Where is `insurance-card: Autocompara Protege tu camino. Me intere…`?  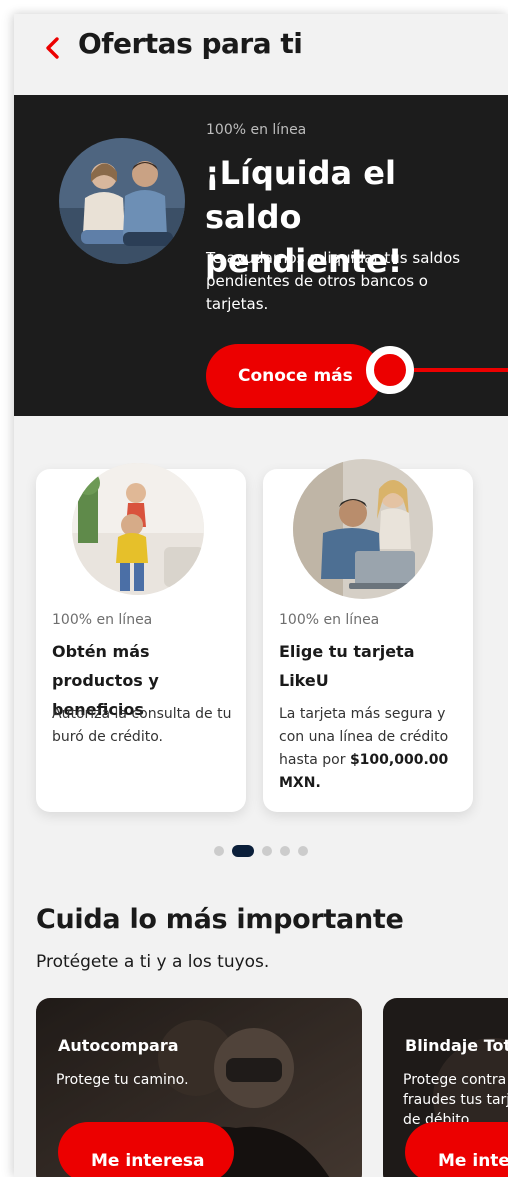
insurance-card: Autocompara Protege tu camino. Me intere… is located at coordinates (199, 1087).